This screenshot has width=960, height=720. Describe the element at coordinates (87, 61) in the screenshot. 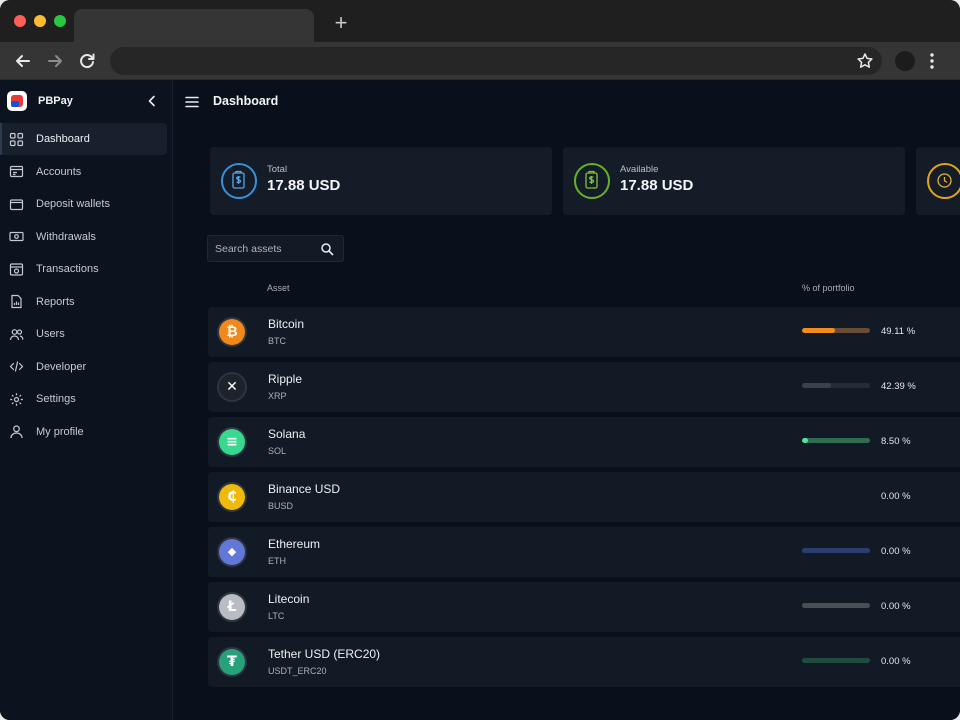

I see `reload-icon` at that location.